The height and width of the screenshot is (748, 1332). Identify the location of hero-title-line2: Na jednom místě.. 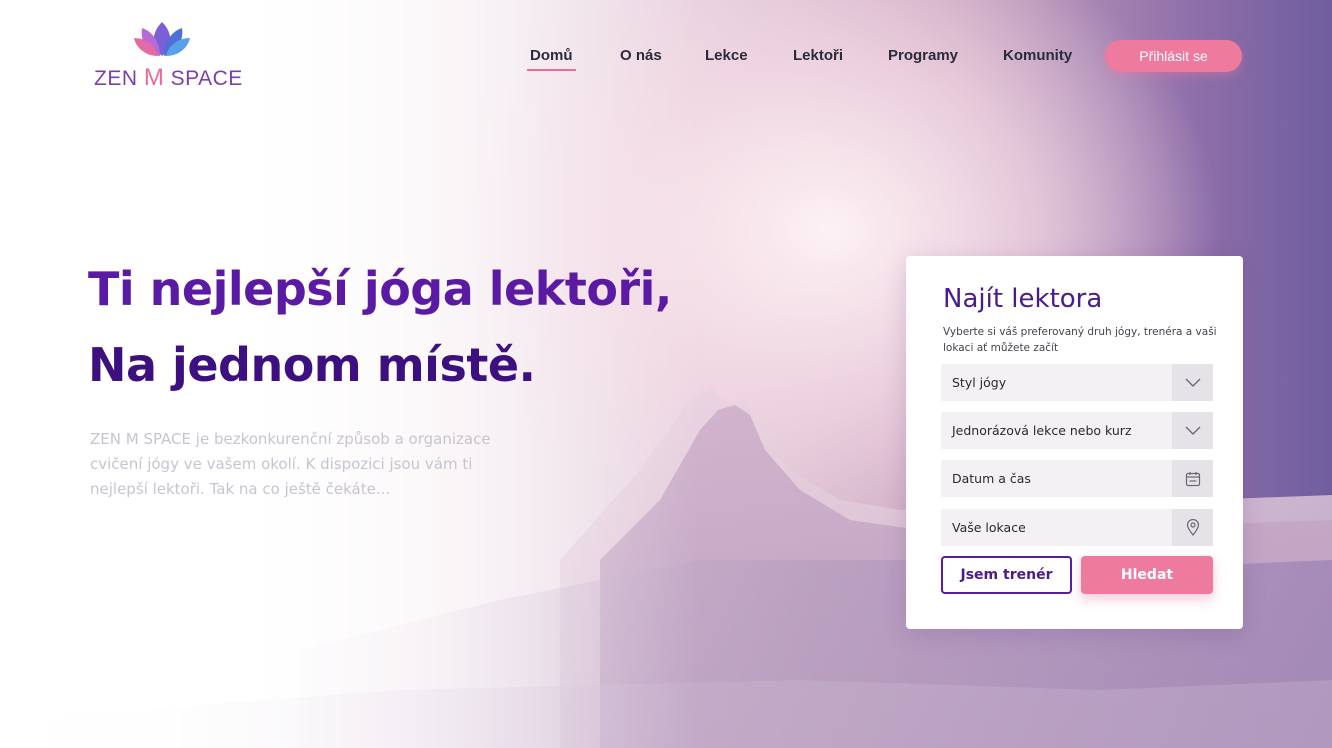
(312, 365).